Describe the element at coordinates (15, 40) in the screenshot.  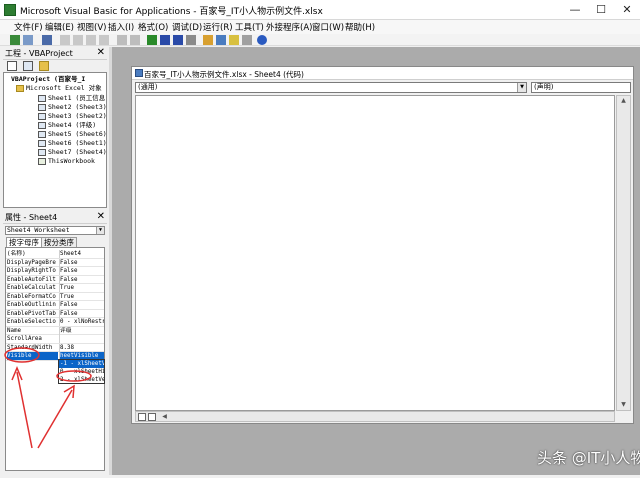
I see `excel-view-icon` at that location.